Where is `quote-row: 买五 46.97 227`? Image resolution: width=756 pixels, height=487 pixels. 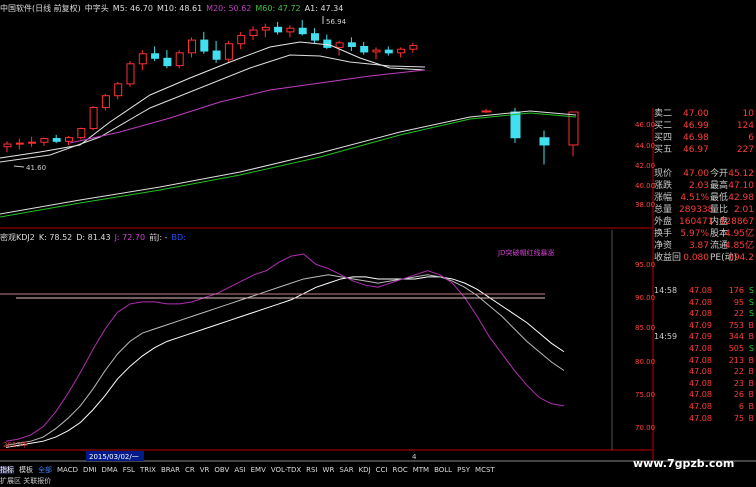
quote-row: 买五 46.97 227 is located at coordinates (704, 150).